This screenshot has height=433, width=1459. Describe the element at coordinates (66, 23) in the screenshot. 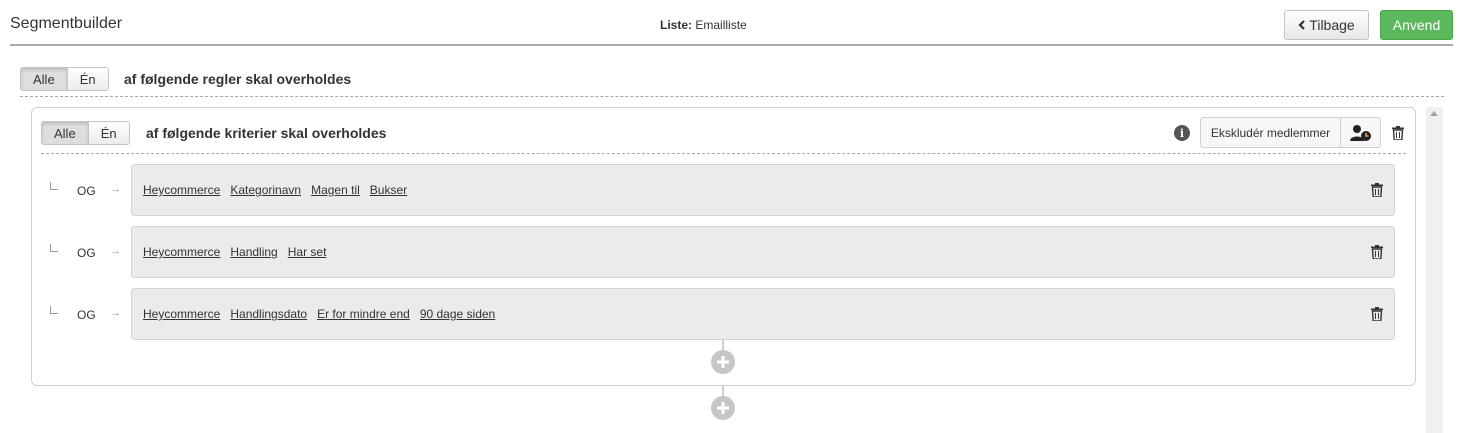

I see `page-title: Segmentbuilder` at that location.